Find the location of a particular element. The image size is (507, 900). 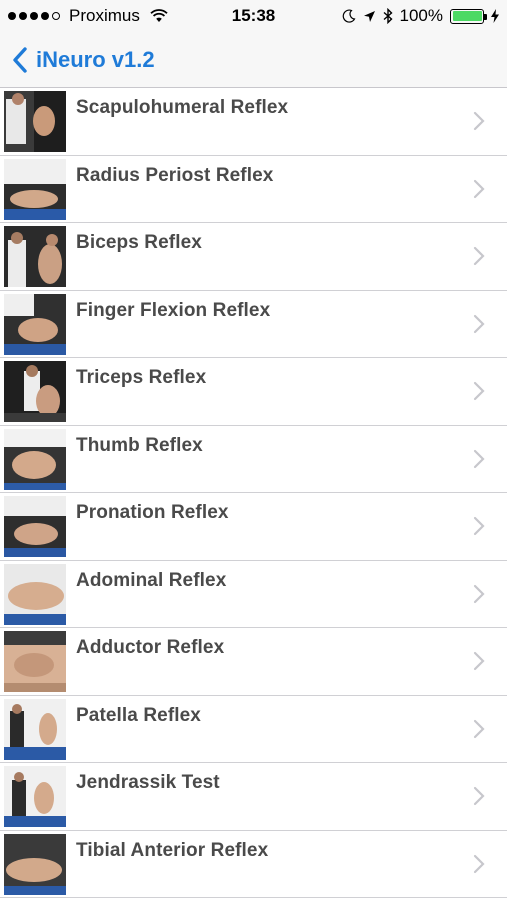

list-item: Biceps Reflex is located at coordinates (253, 257).